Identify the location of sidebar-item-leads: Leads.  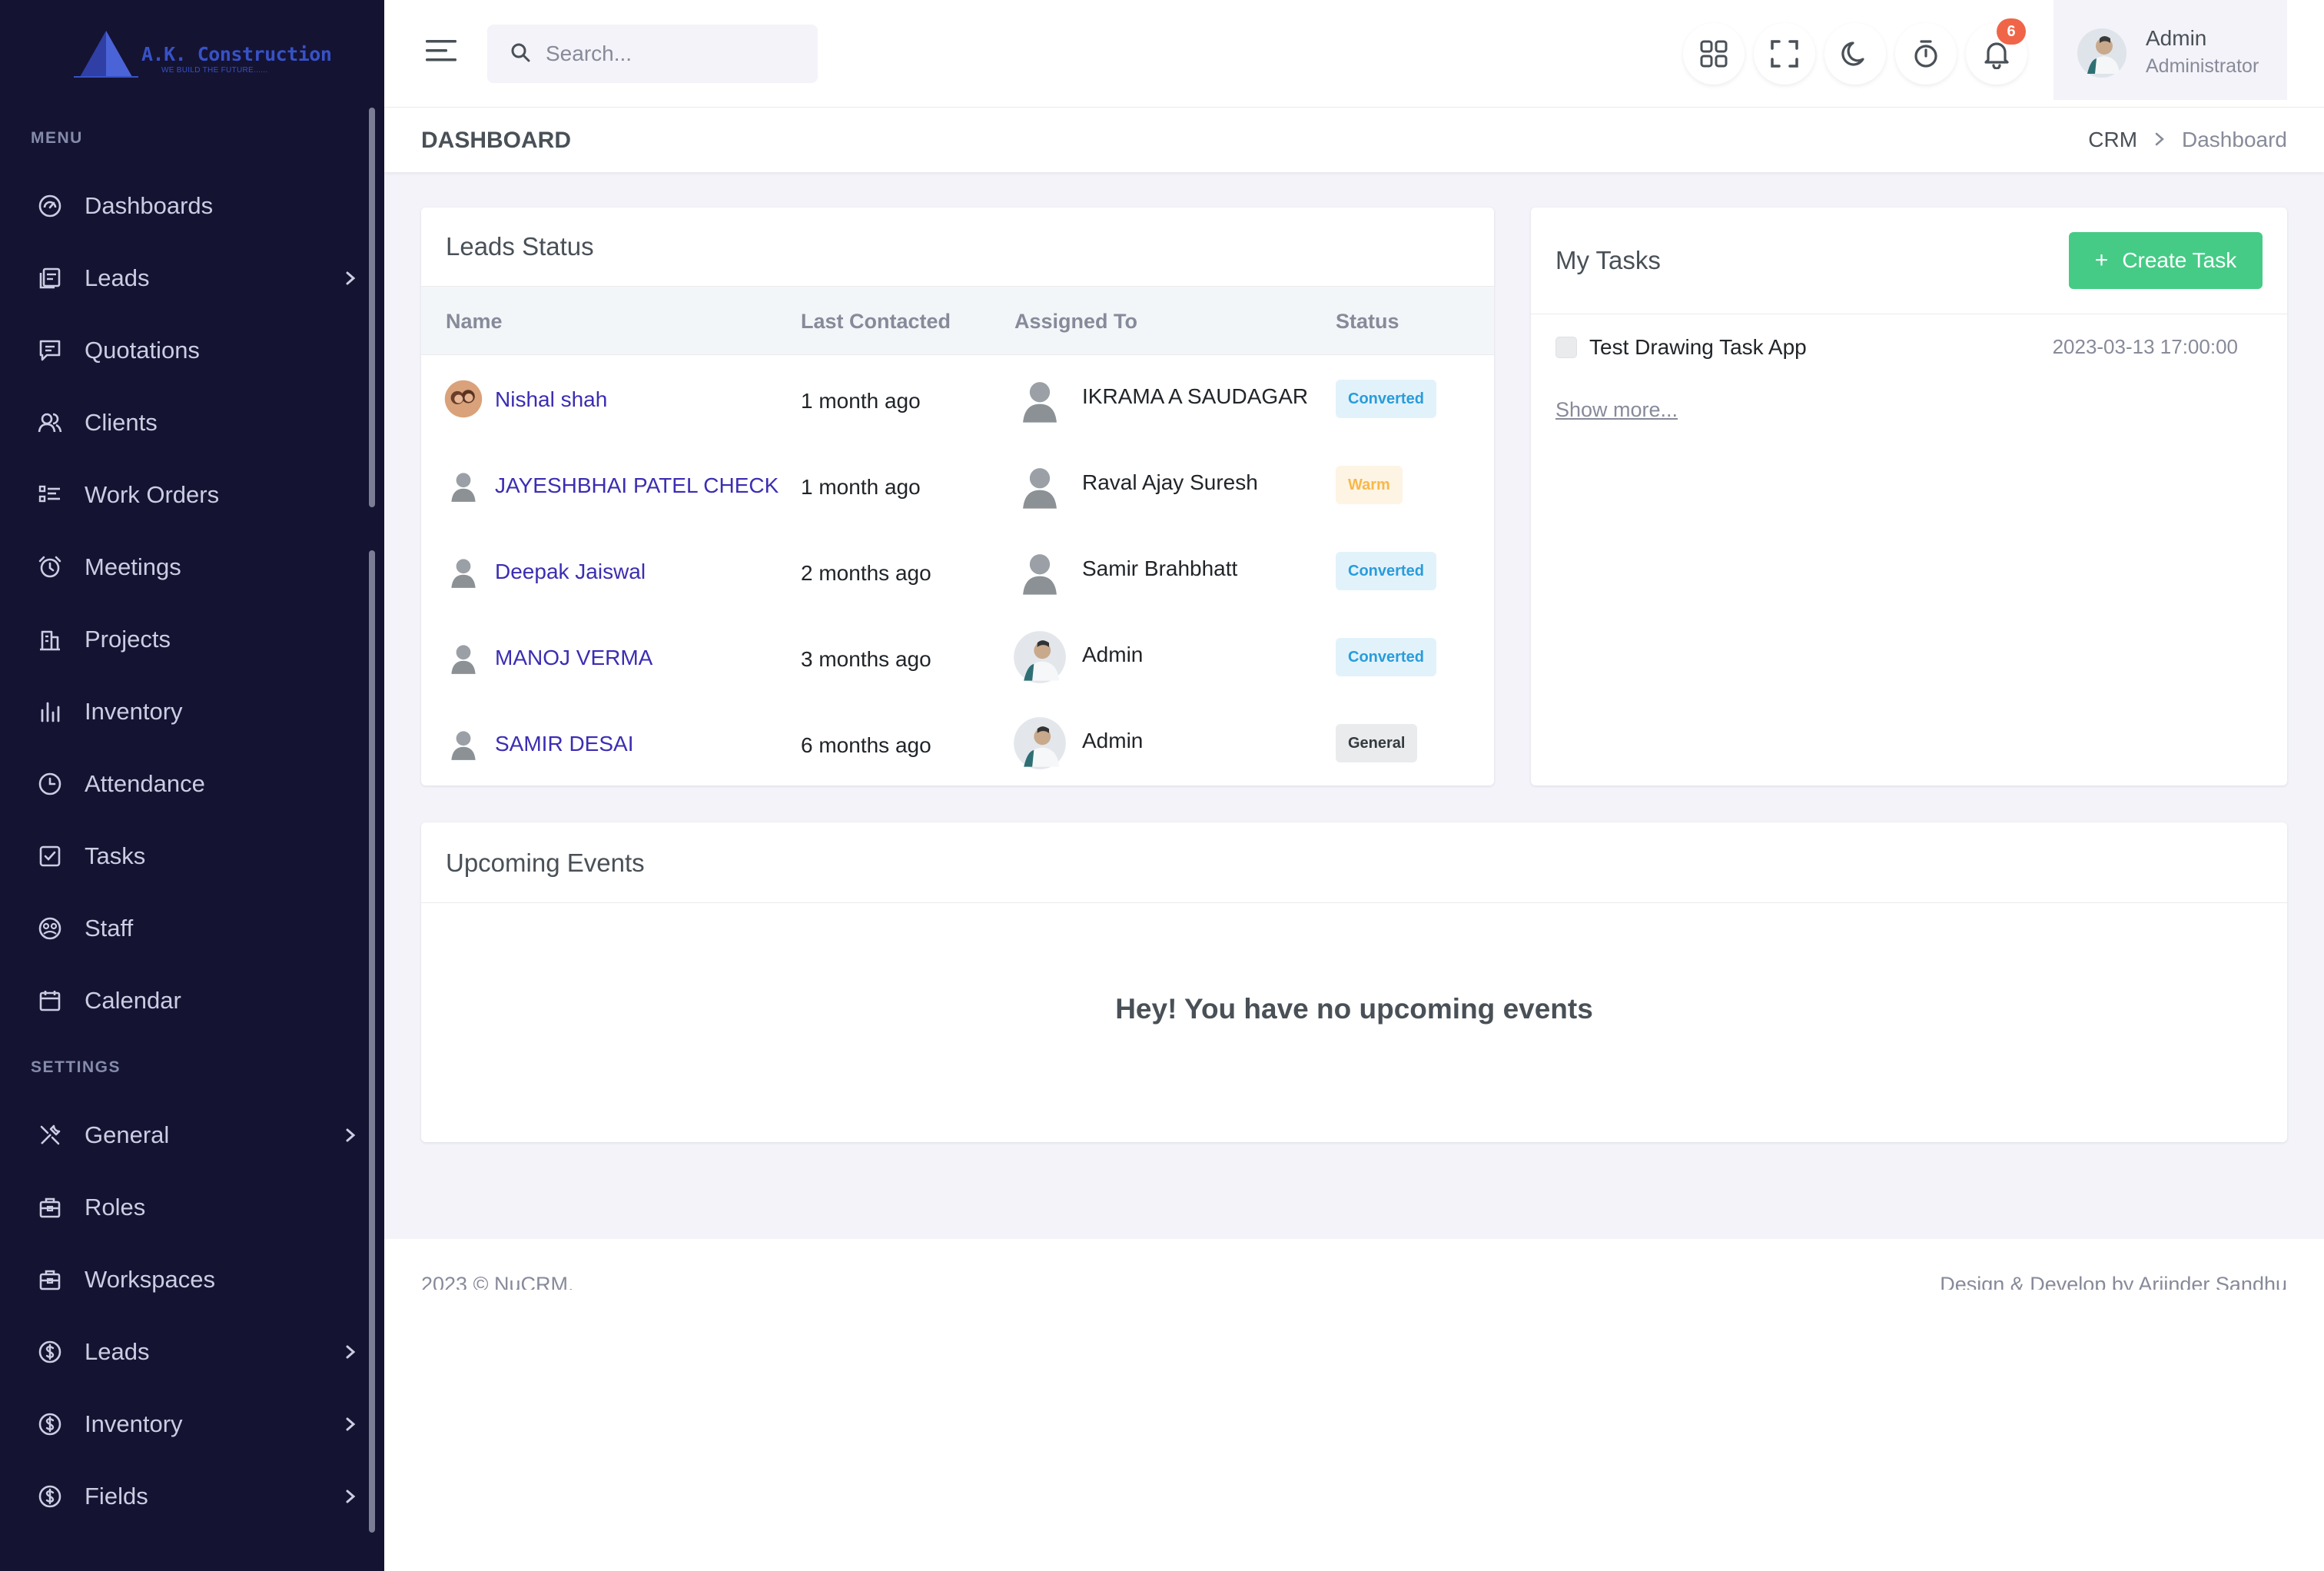
(196, 278).